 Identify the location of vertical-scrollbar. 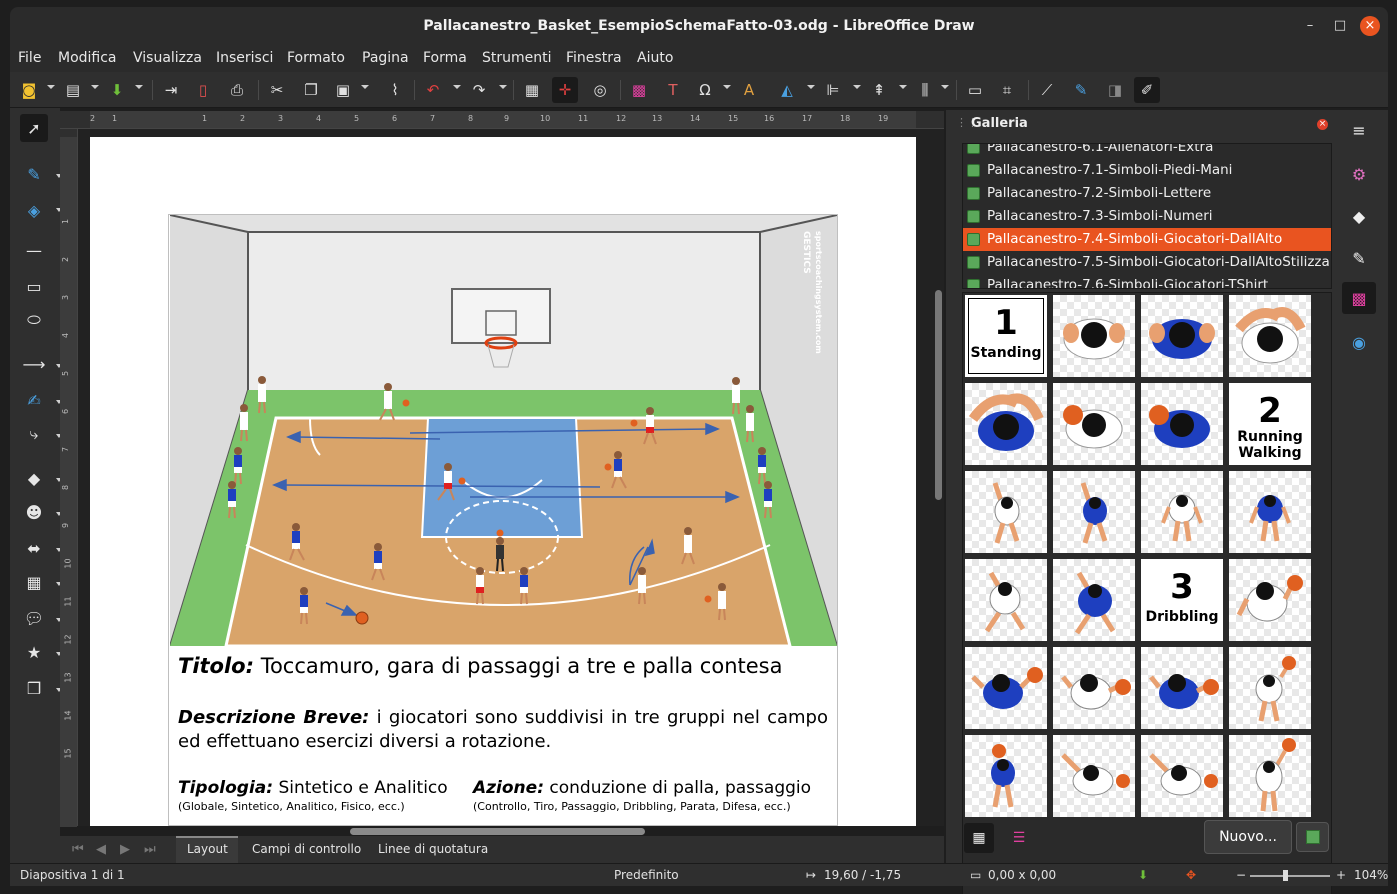
(938, 395).